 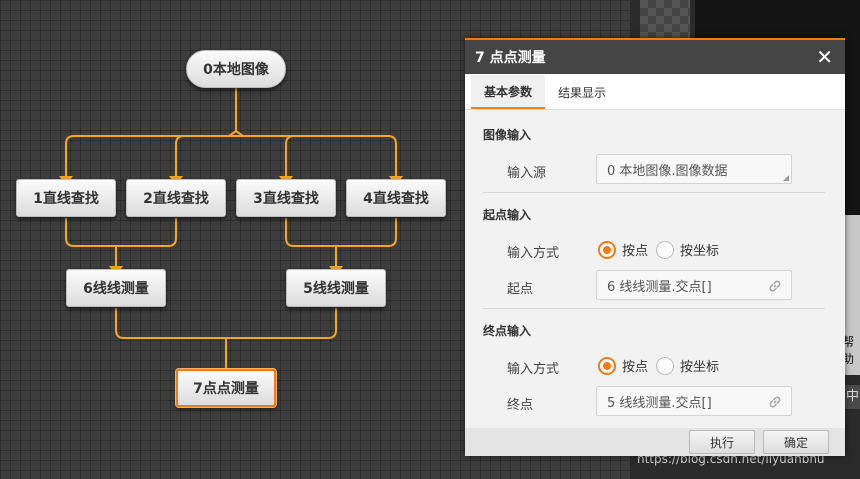 What do you see at coordinates (520, 289) in the screenshot?
I see `start-point-label: 起点` at bounding box center [520, 289].